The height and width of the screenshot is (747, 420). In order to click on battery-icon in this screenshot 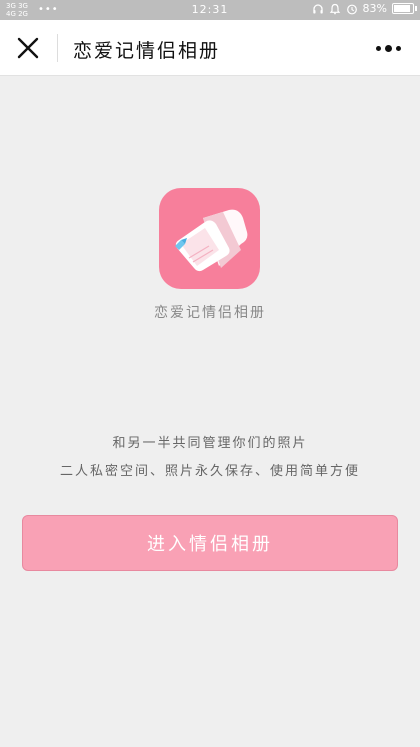, I will do `click(404, 8)`.